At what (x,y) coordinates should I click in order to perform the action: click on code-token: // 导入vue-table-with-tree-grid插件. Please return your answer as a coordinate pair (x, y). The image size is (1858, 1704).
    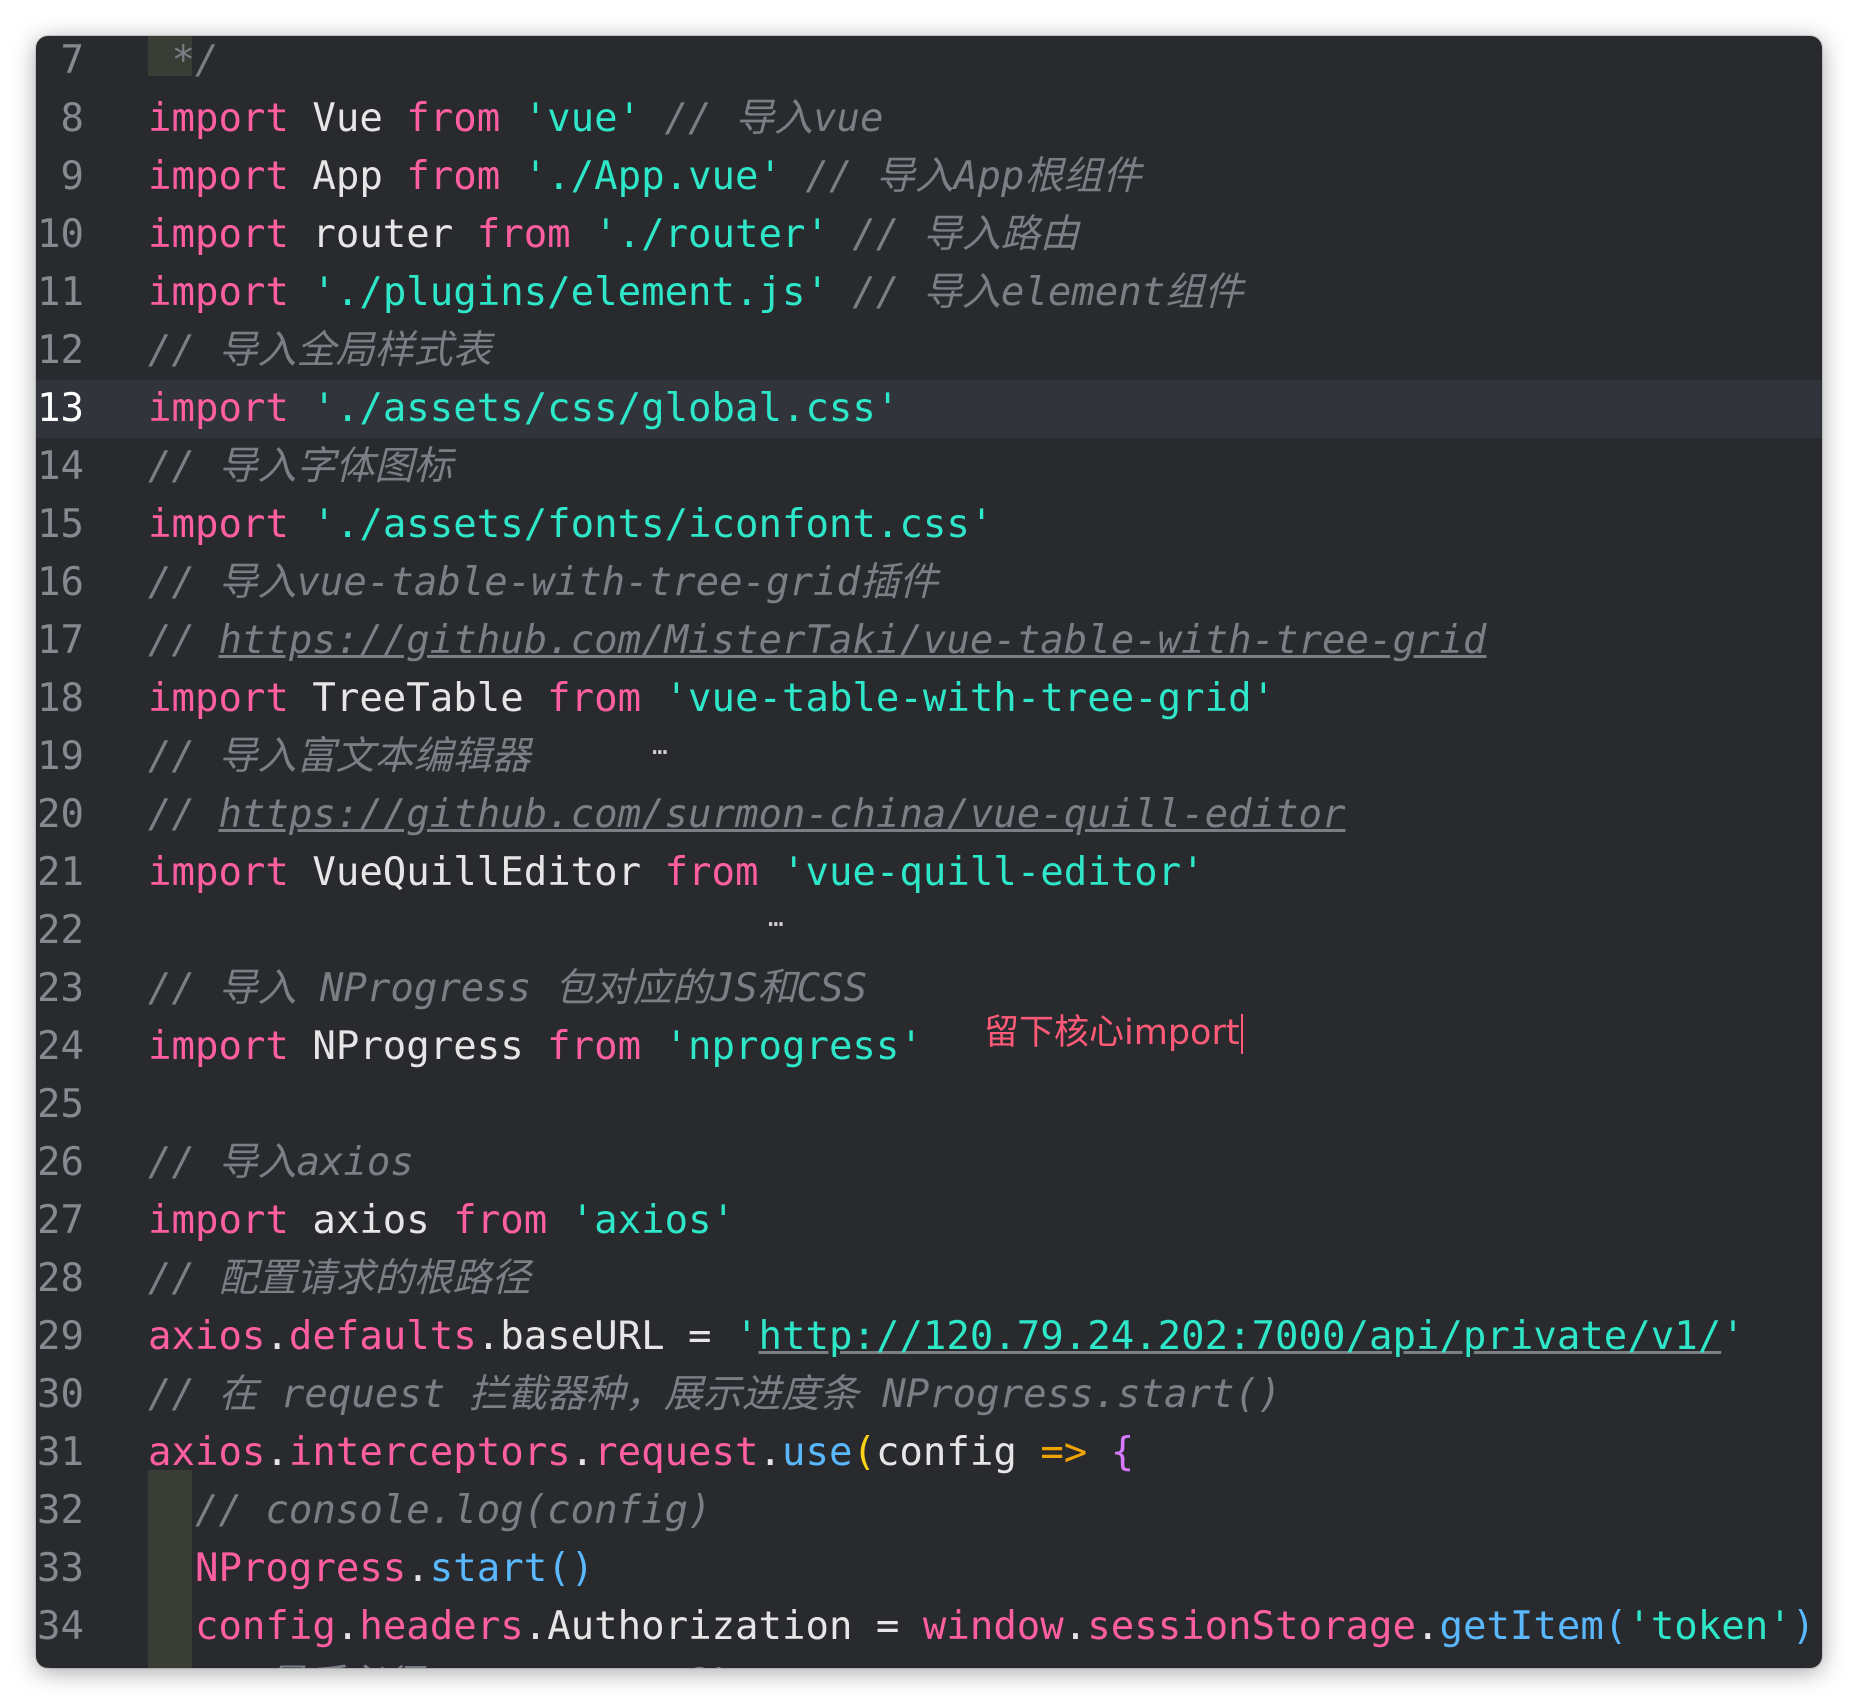
    Looking at the image, I should click on (543, 582).